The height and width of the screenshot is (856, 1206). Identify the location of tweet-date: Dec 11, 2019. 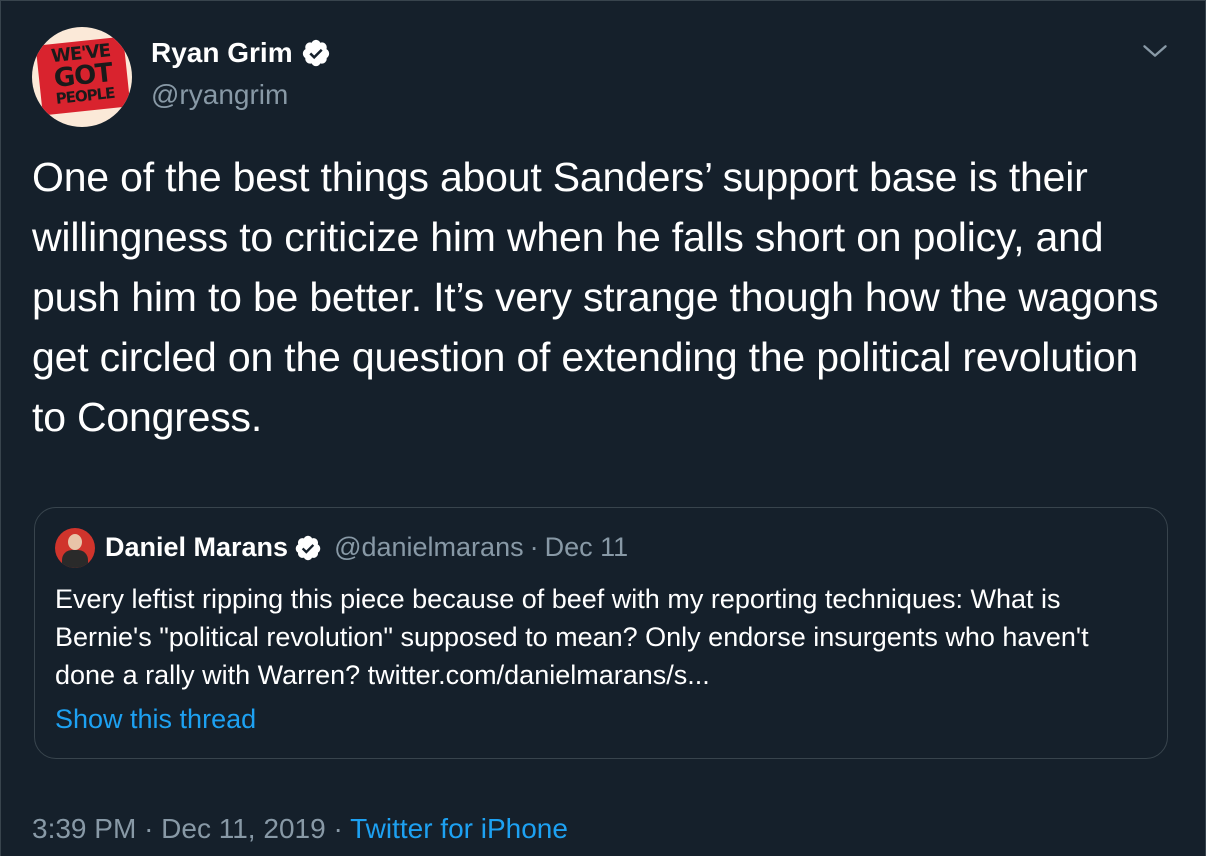
(243, 828).